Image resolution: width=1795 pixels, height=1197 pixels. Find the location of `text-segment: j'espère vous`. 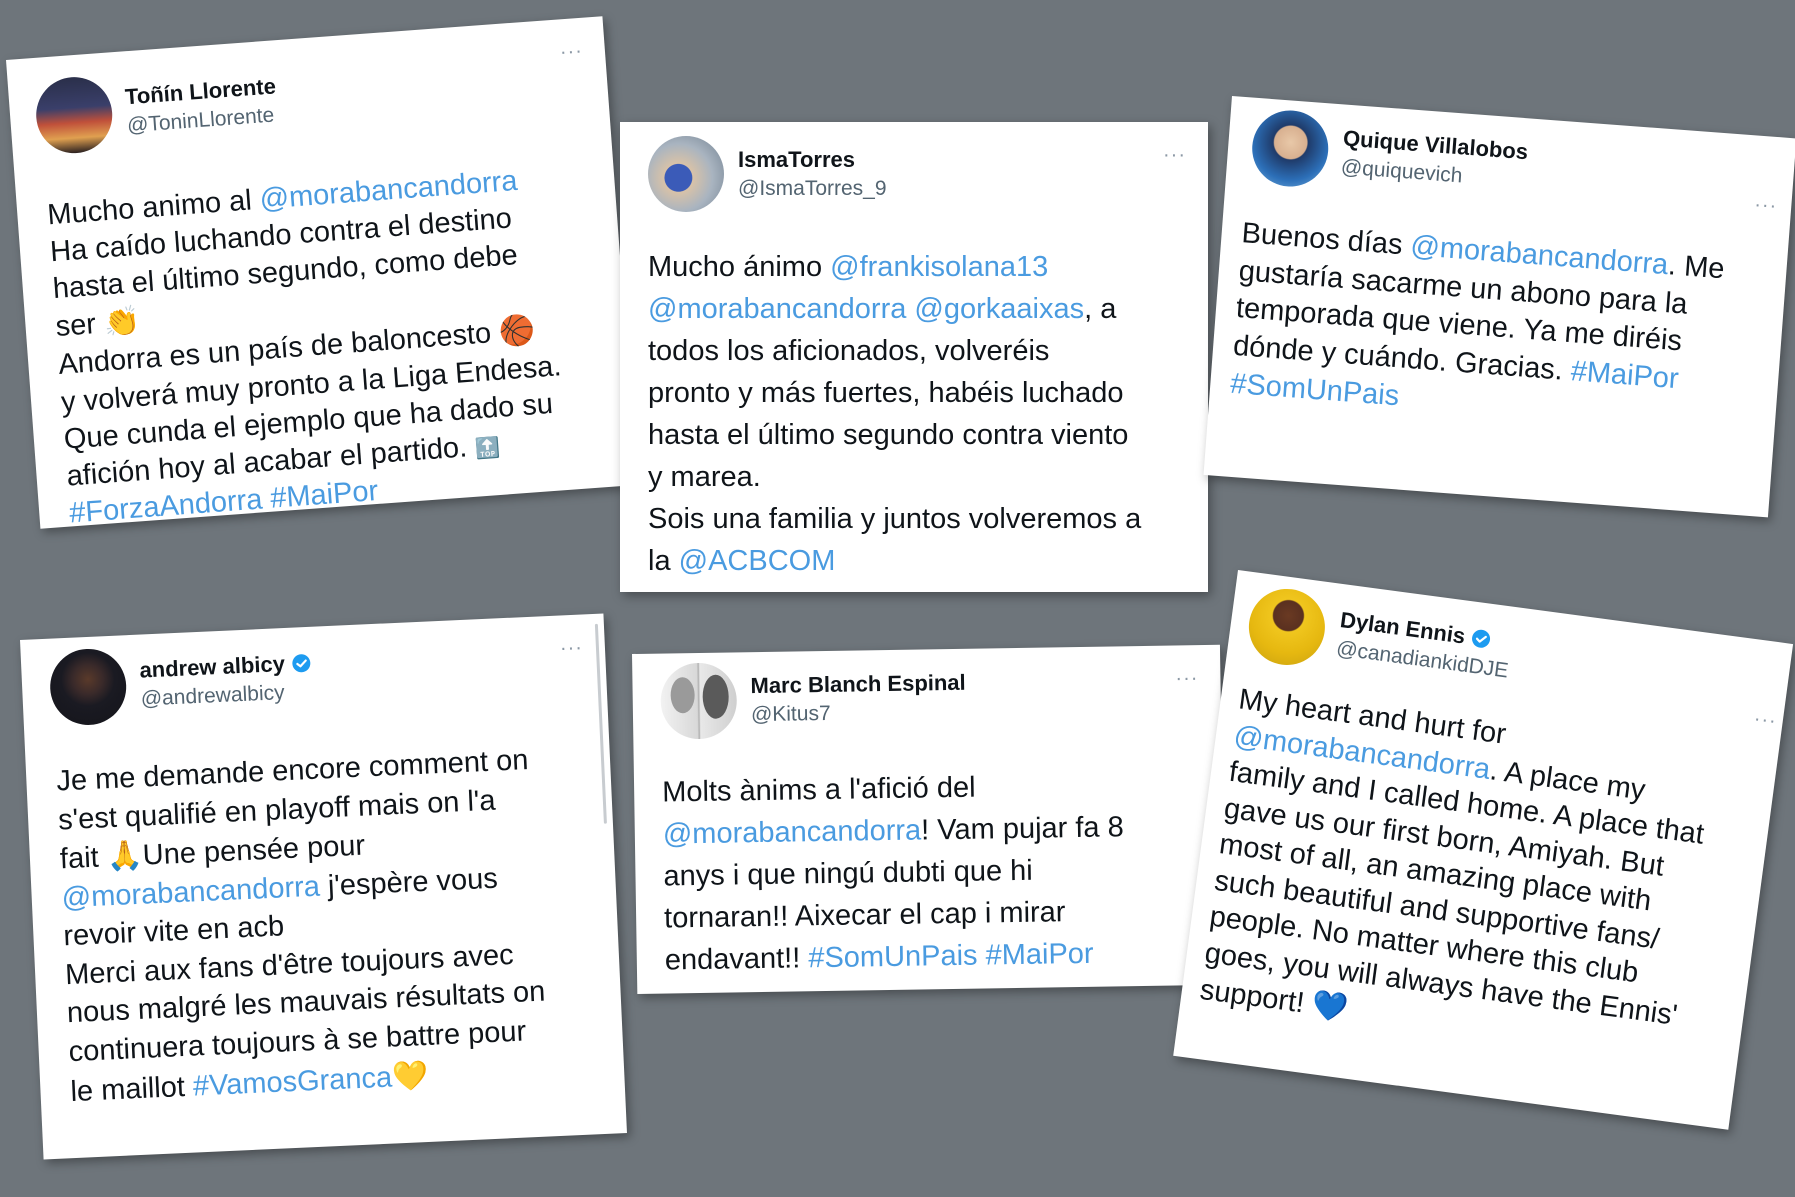

text-segment: j'espère vous is located at coordinates (409, 882).